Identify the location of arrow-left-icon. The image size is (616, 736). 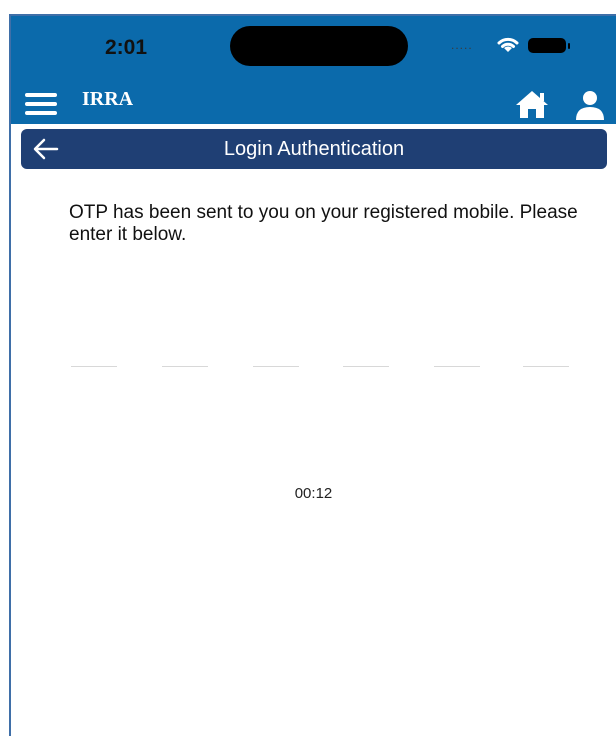
(46, 149).